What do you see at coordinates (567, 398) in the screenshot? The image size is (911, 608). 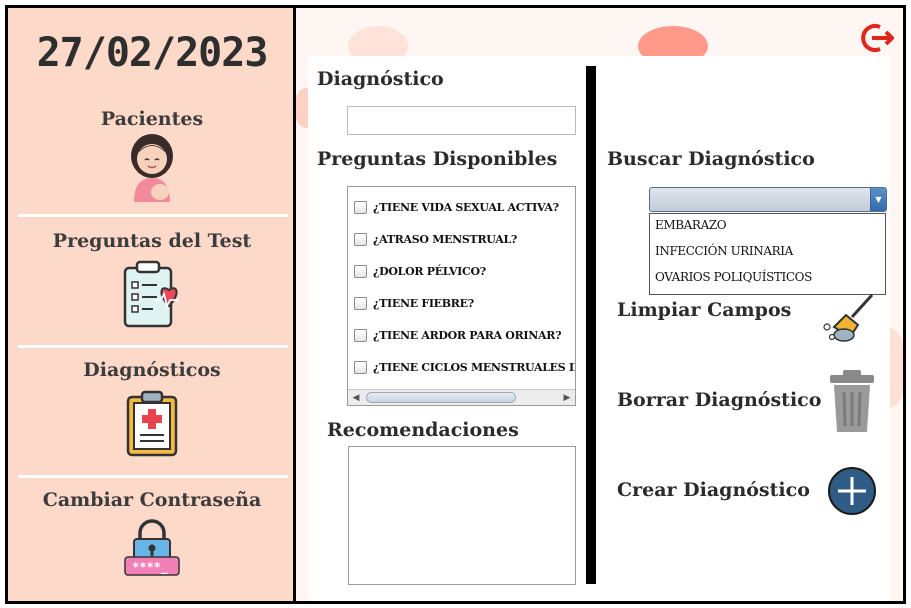 I see `scroll-right-icon: ▶` at bounding box center [567, 398].